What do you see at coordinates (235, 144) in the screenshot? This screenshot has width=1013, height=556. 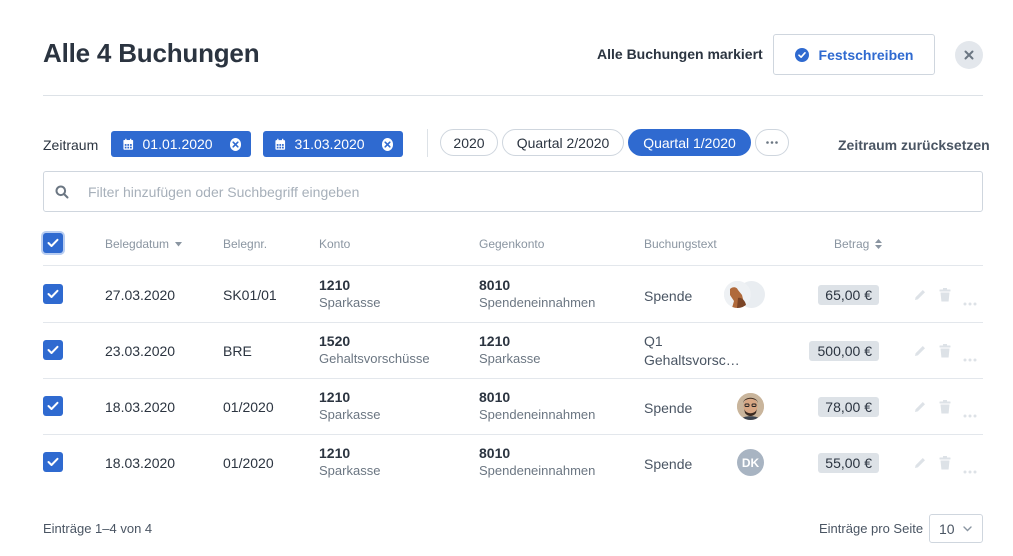 I see `clear-date-from-icon` at bounding box center [235, 144].